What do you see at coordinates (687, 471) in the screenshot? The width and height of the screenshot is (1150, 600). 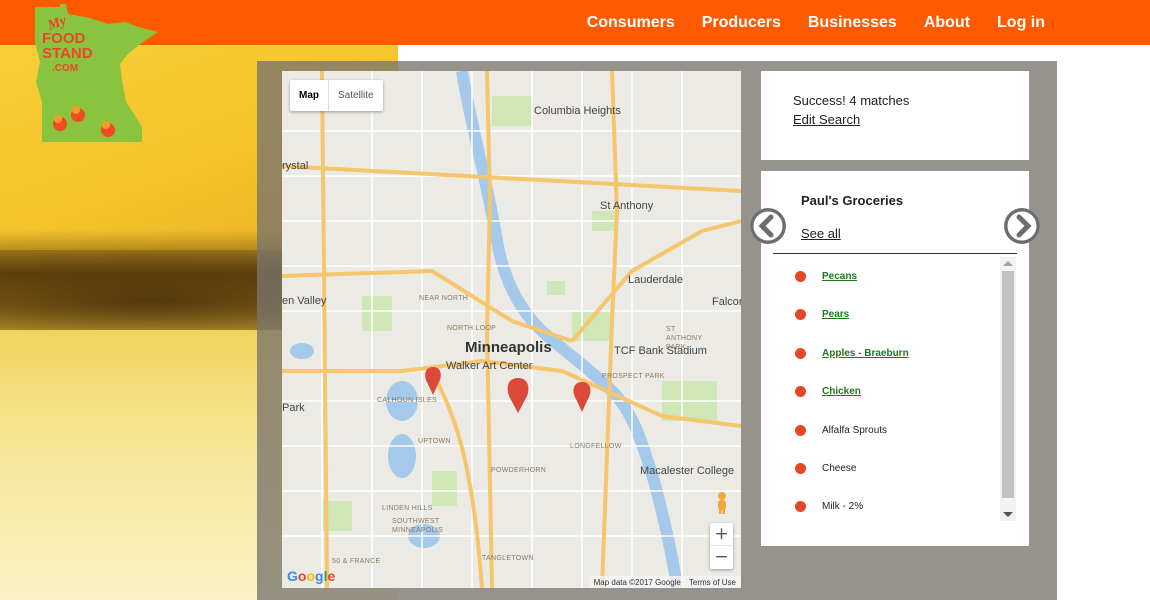 I see `map-label-macalester: Macalester College` at bounding box center [687, 471].